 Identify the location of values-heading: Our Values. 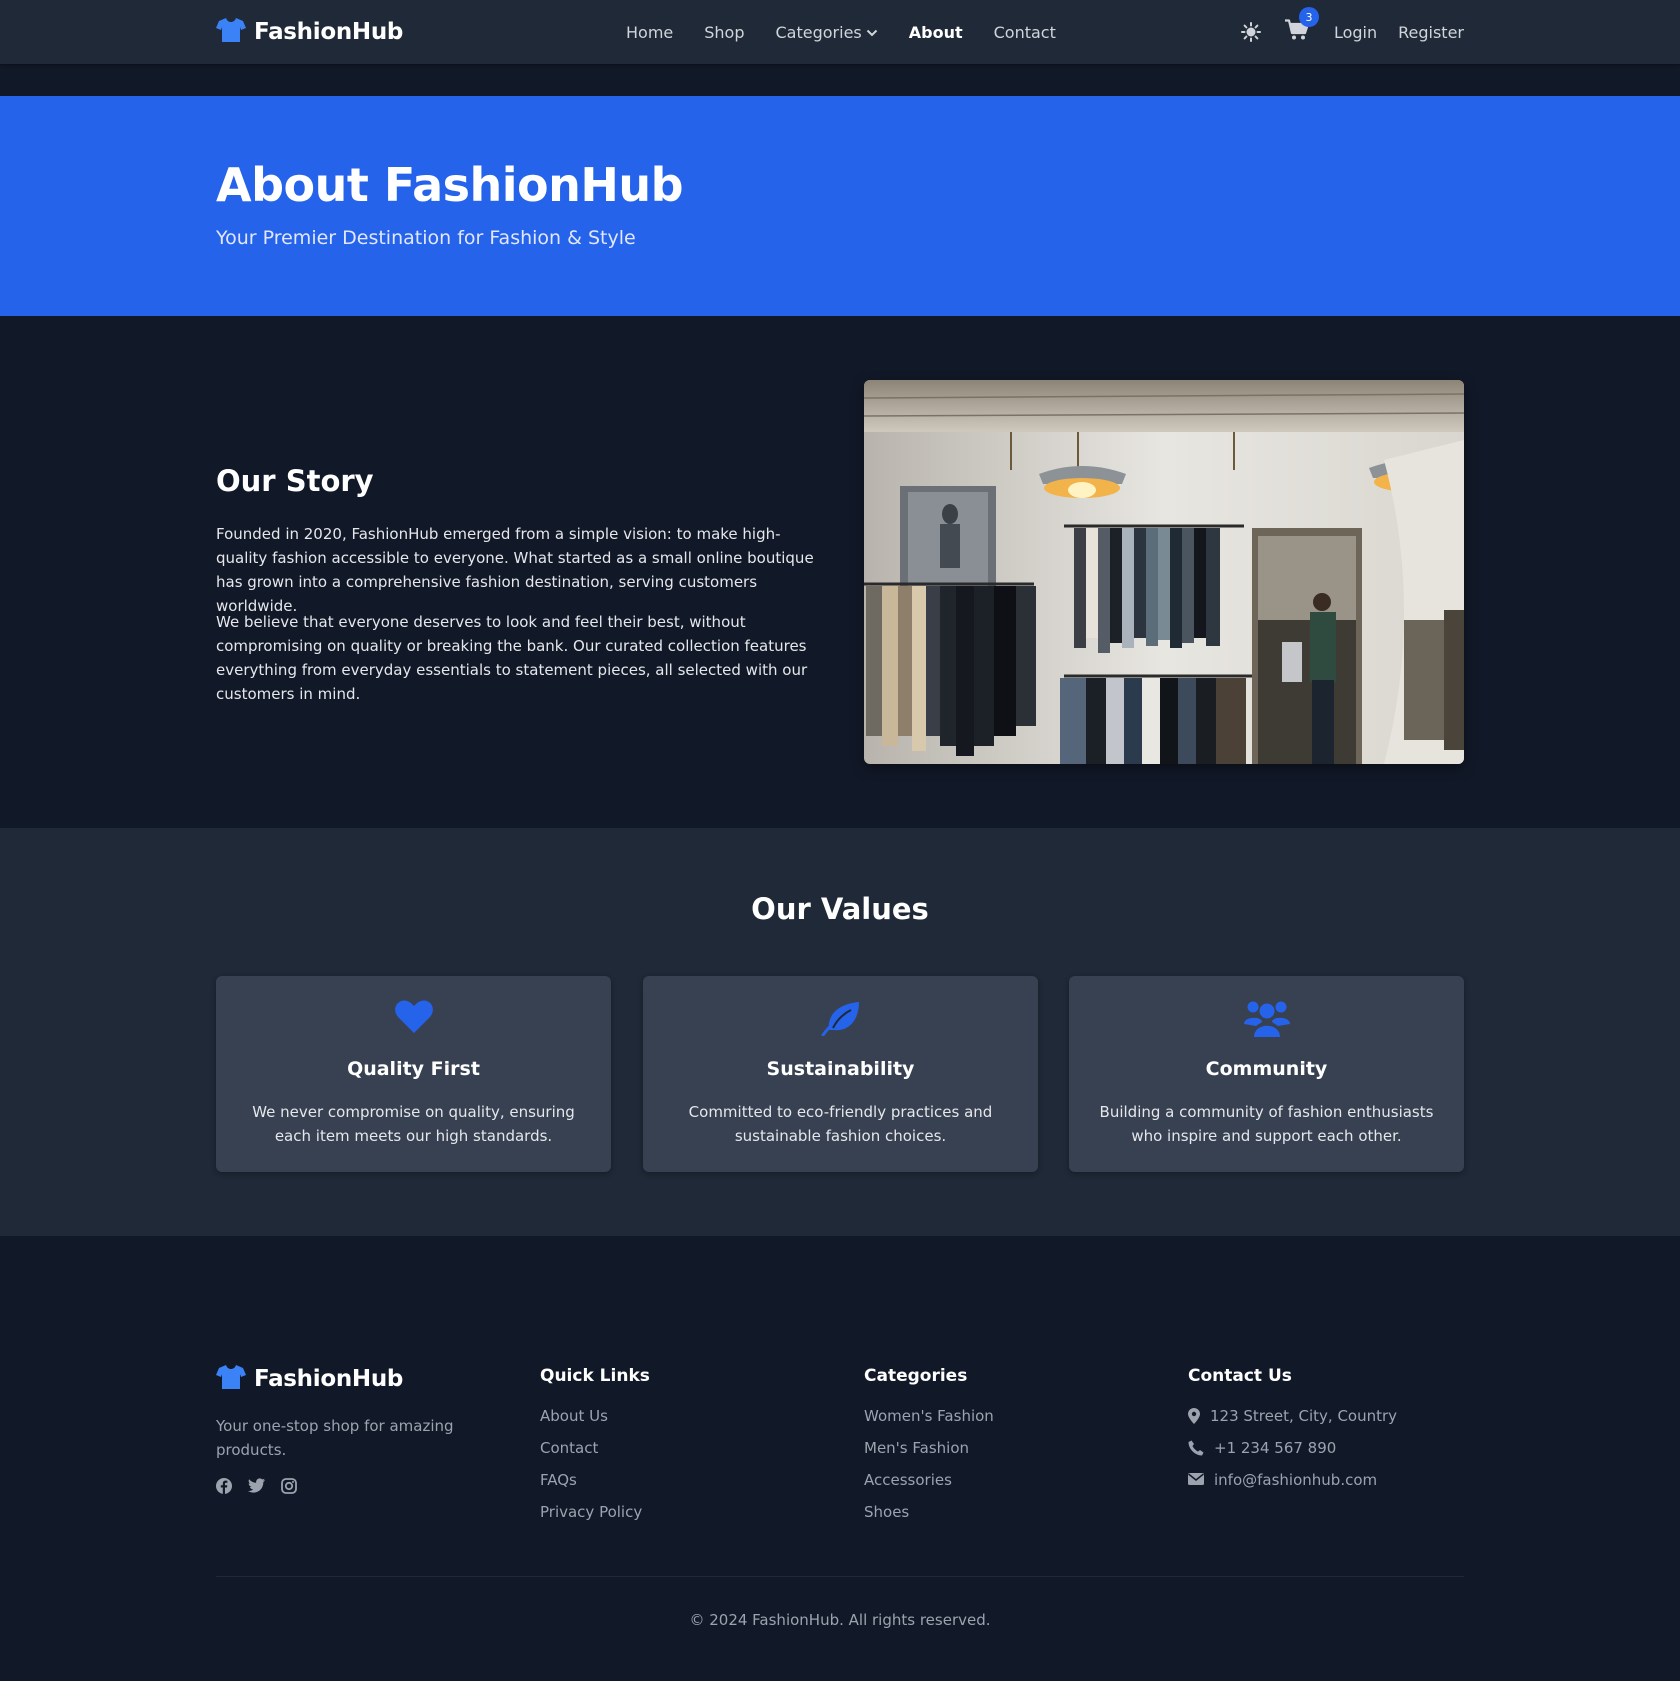
(840, 909).